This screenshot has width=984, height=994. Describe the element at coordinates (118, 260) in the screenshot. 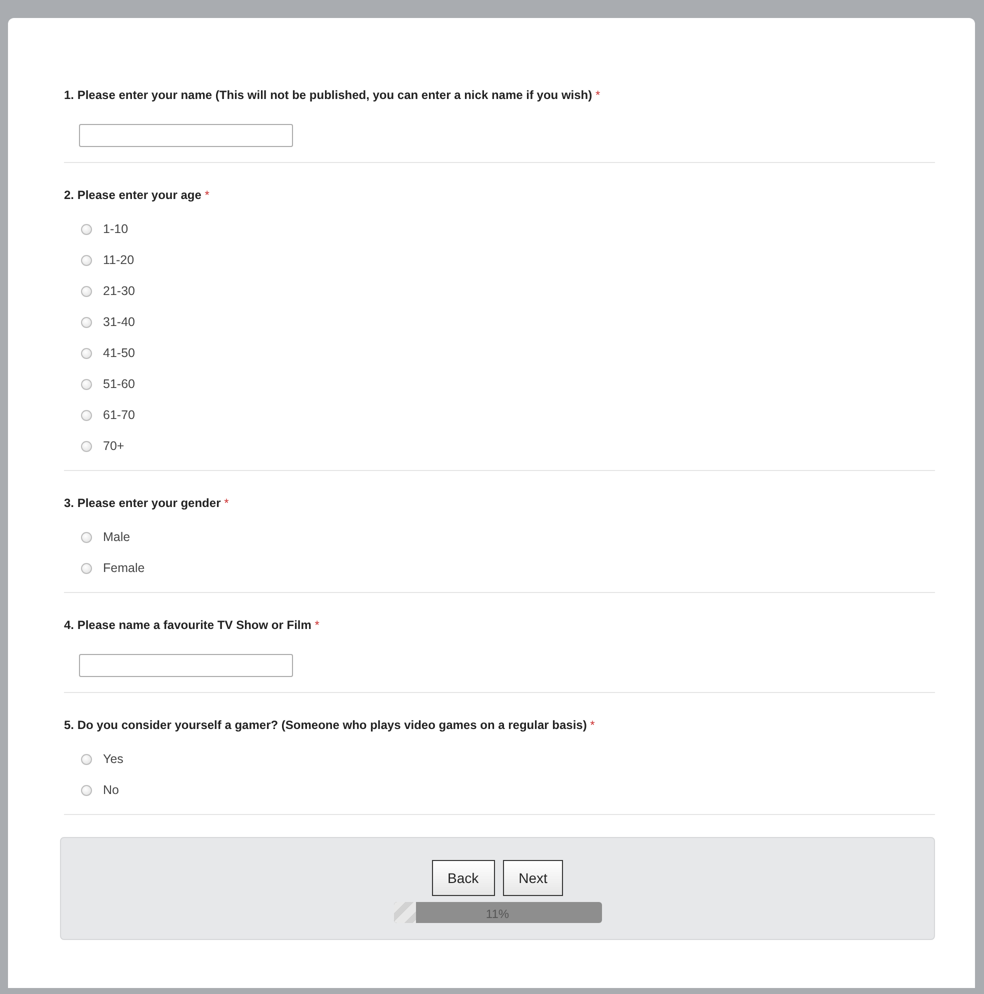

I see `option-label: 11-20` at that location.